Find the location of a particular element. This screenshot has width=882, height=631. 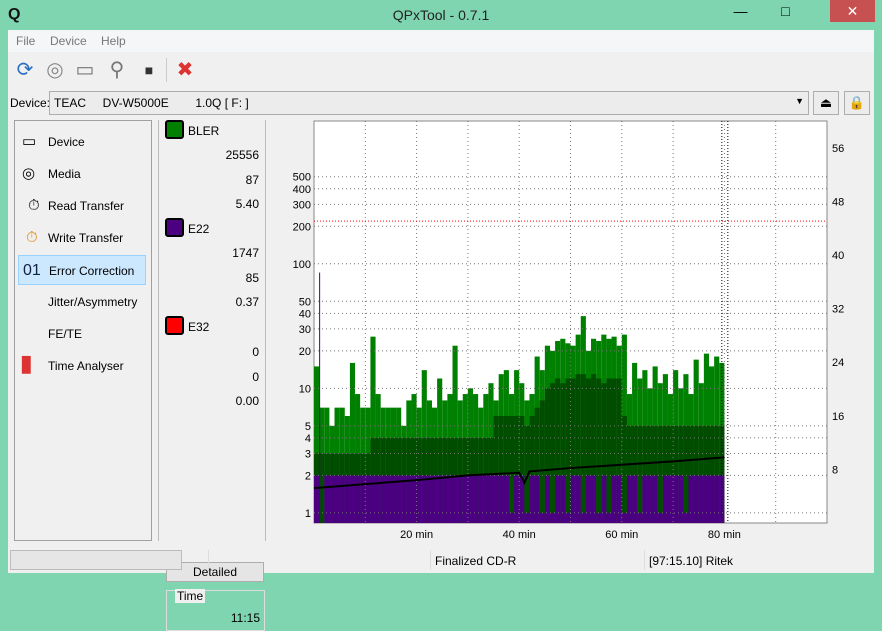

y-tick-label: 5 is located at coordinates (308, 427).